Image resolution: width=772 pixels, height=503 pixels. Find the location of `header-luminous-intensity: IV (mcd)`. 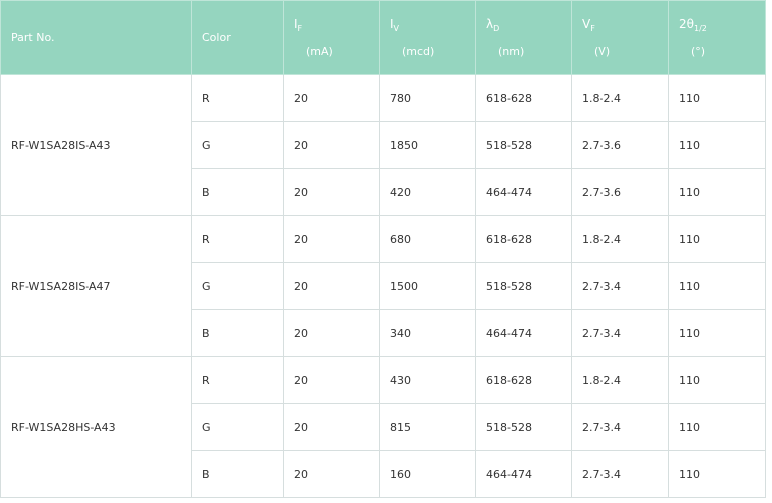

header-luminous-intensity: IV (mcd) is located at coordinates (427, 37).